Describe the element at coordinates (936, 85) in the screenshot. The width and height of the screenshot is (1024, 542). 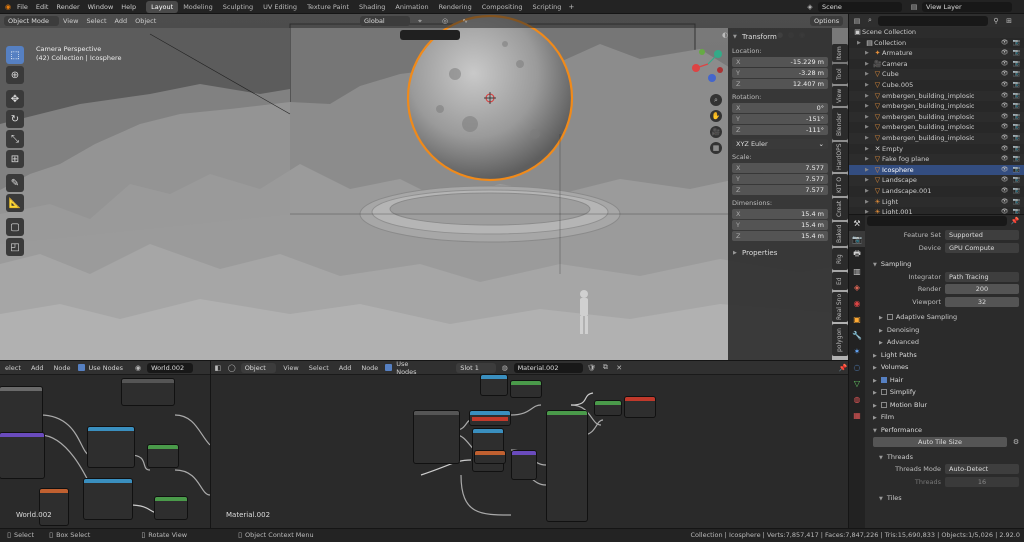
I see `outliner-item: ▶ ▽ Cube.005 👁 📷` at that location.